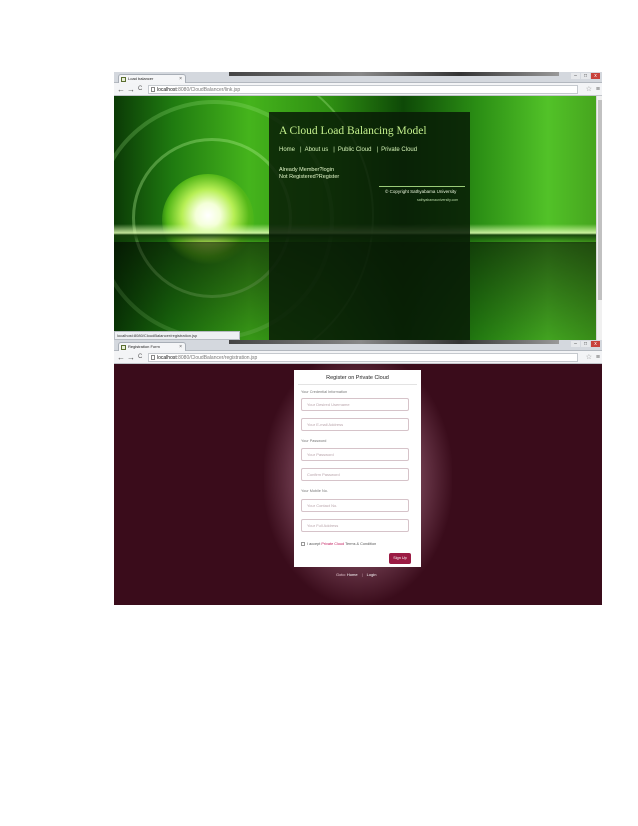 The height and width of the screenshot is (826, 638). I want to click on terms-checkbox, so click(303, 544).